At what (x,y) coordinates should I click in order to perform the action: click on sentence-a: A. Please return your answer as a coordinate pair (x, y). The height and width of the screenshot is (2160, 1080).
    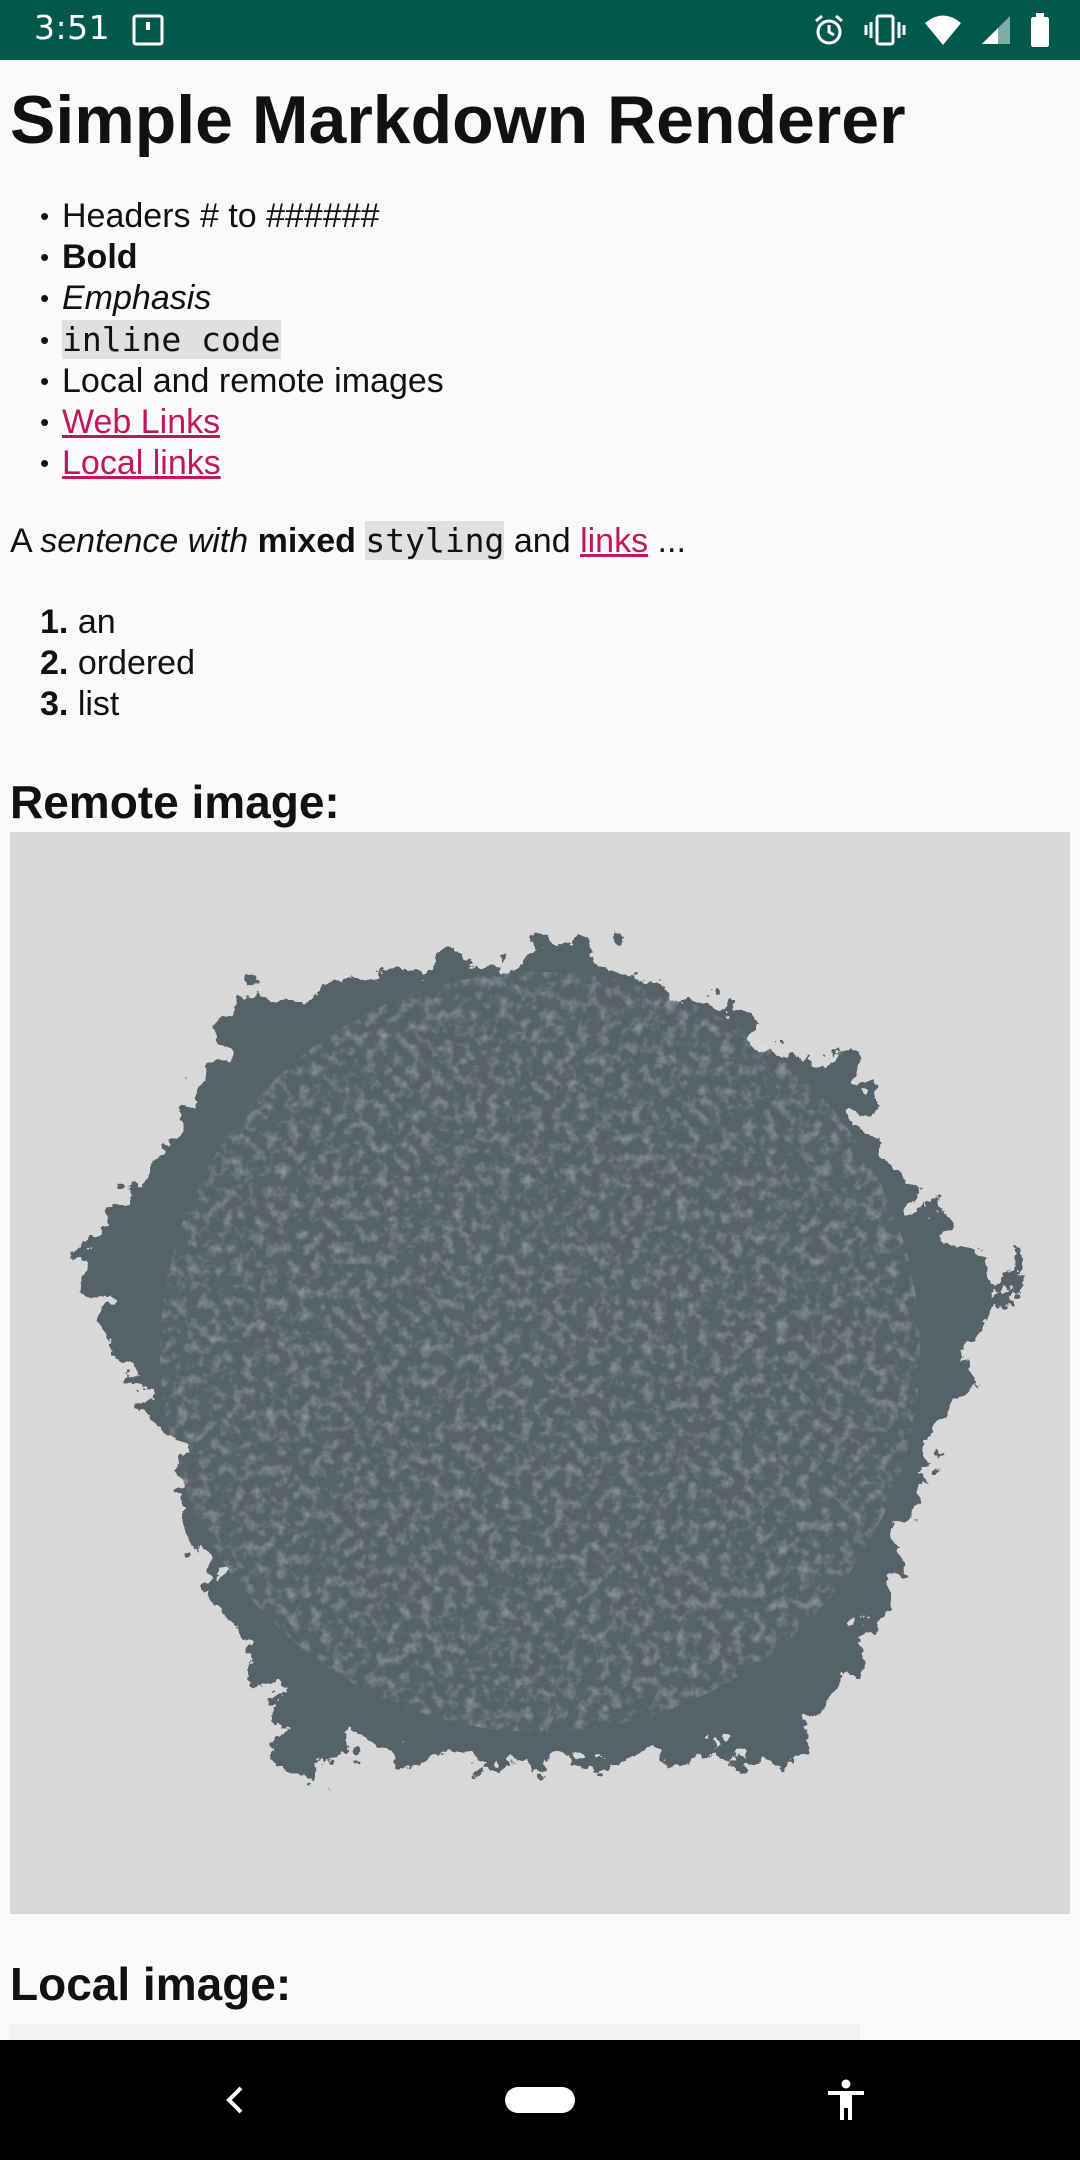
    Looking at the image, I should click on (20, 541).